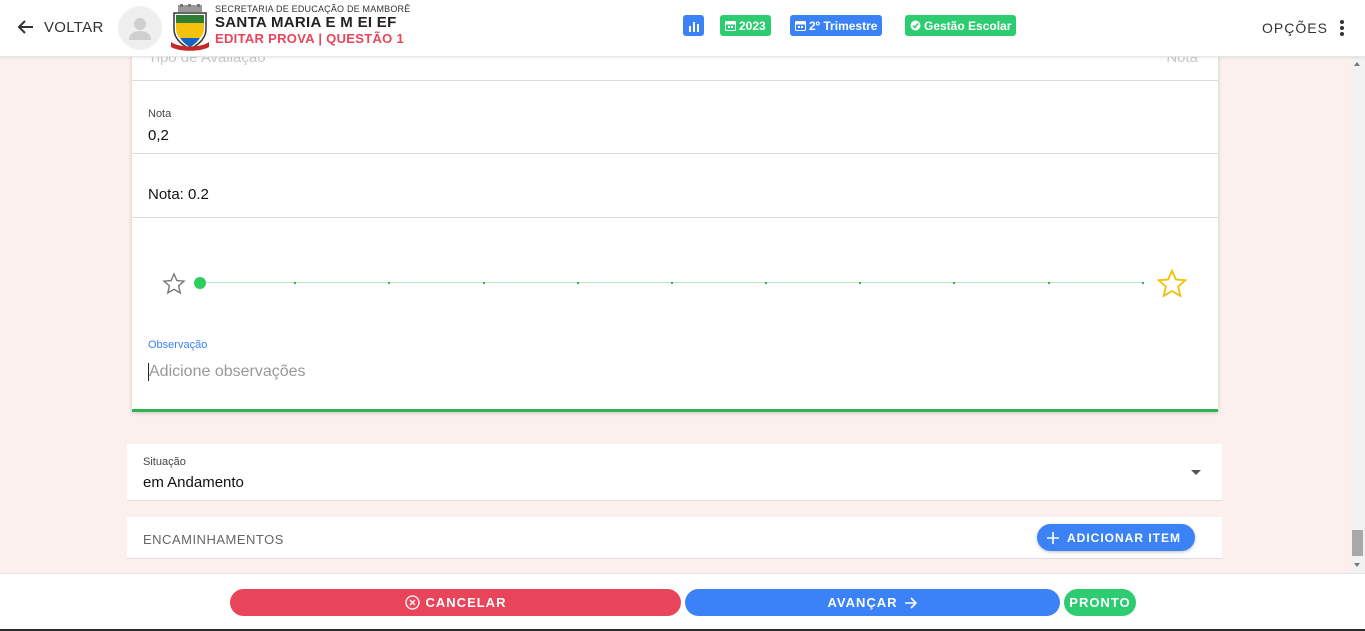  I want to click on add-item-button: ADICIONAR ITEM, so click(1116, 537).